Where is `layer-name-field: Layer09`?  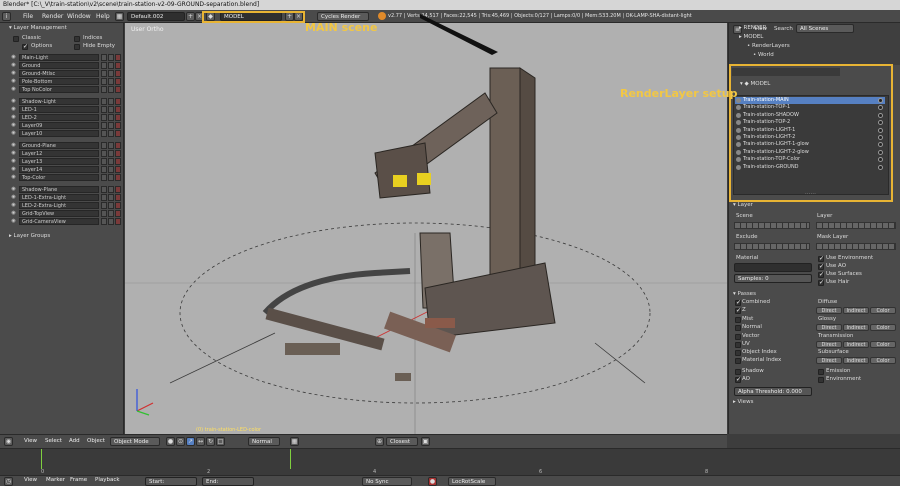
layer-name-field: Layer09 is located at coordinates (59, 125).